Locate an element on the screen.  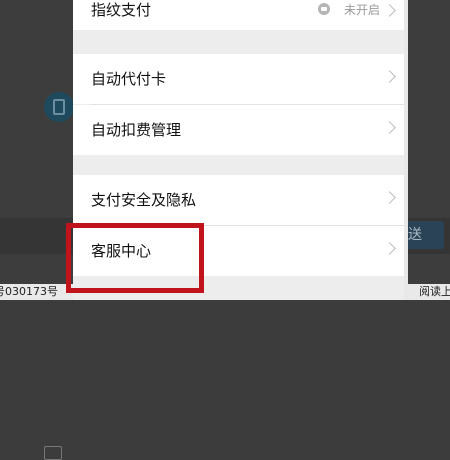
panel-edge is located at coordinates (406, 150).